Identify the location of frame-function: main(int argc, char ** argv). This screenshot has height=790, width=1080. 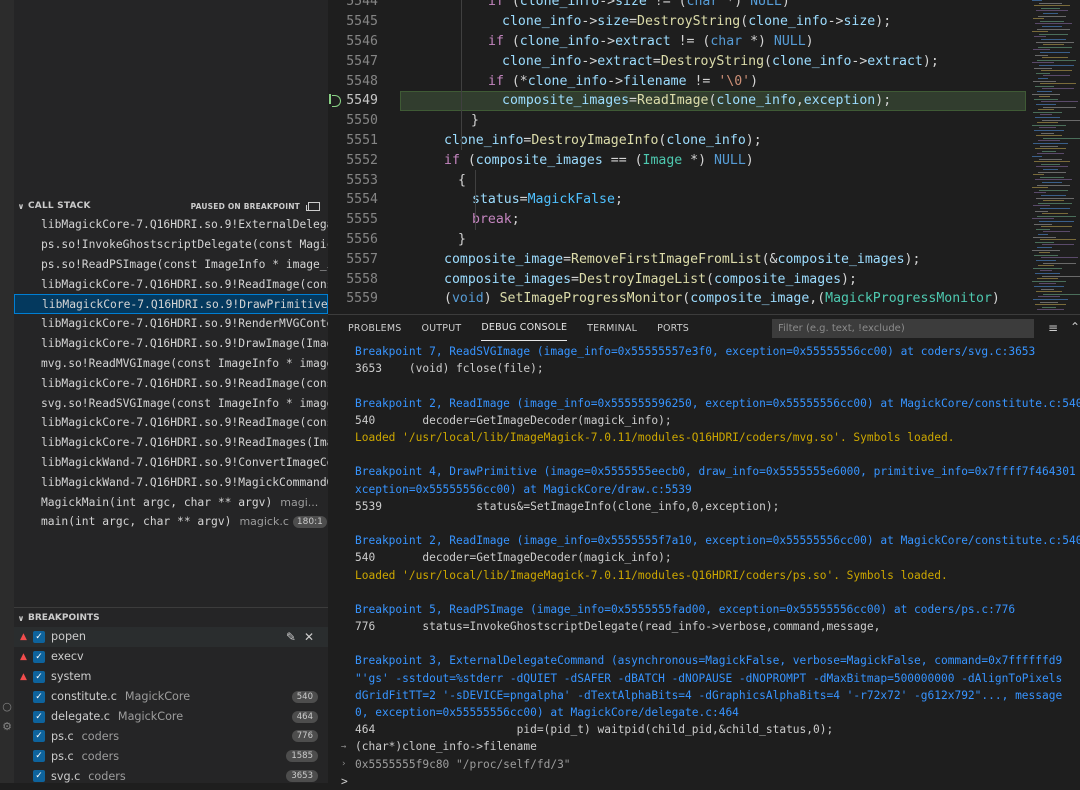
(136, 522).